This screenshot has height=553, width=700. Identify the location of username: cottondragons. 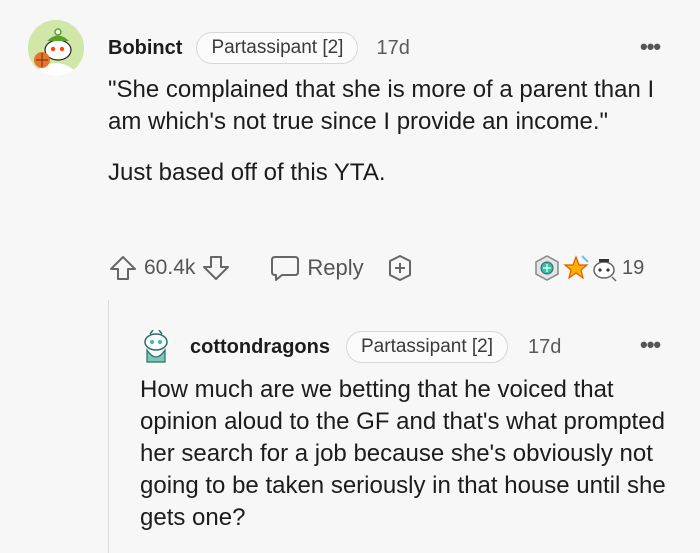
(260, 347).